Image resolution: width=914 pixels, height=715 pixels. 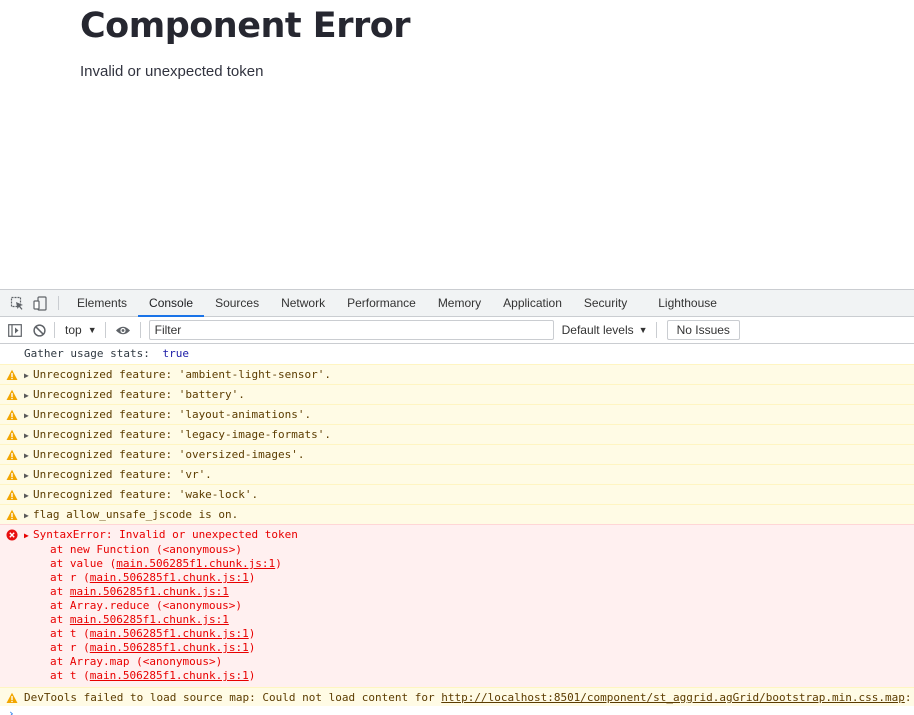 I want to click on tab-label: Lighthouse, so click(x=687, y=303).